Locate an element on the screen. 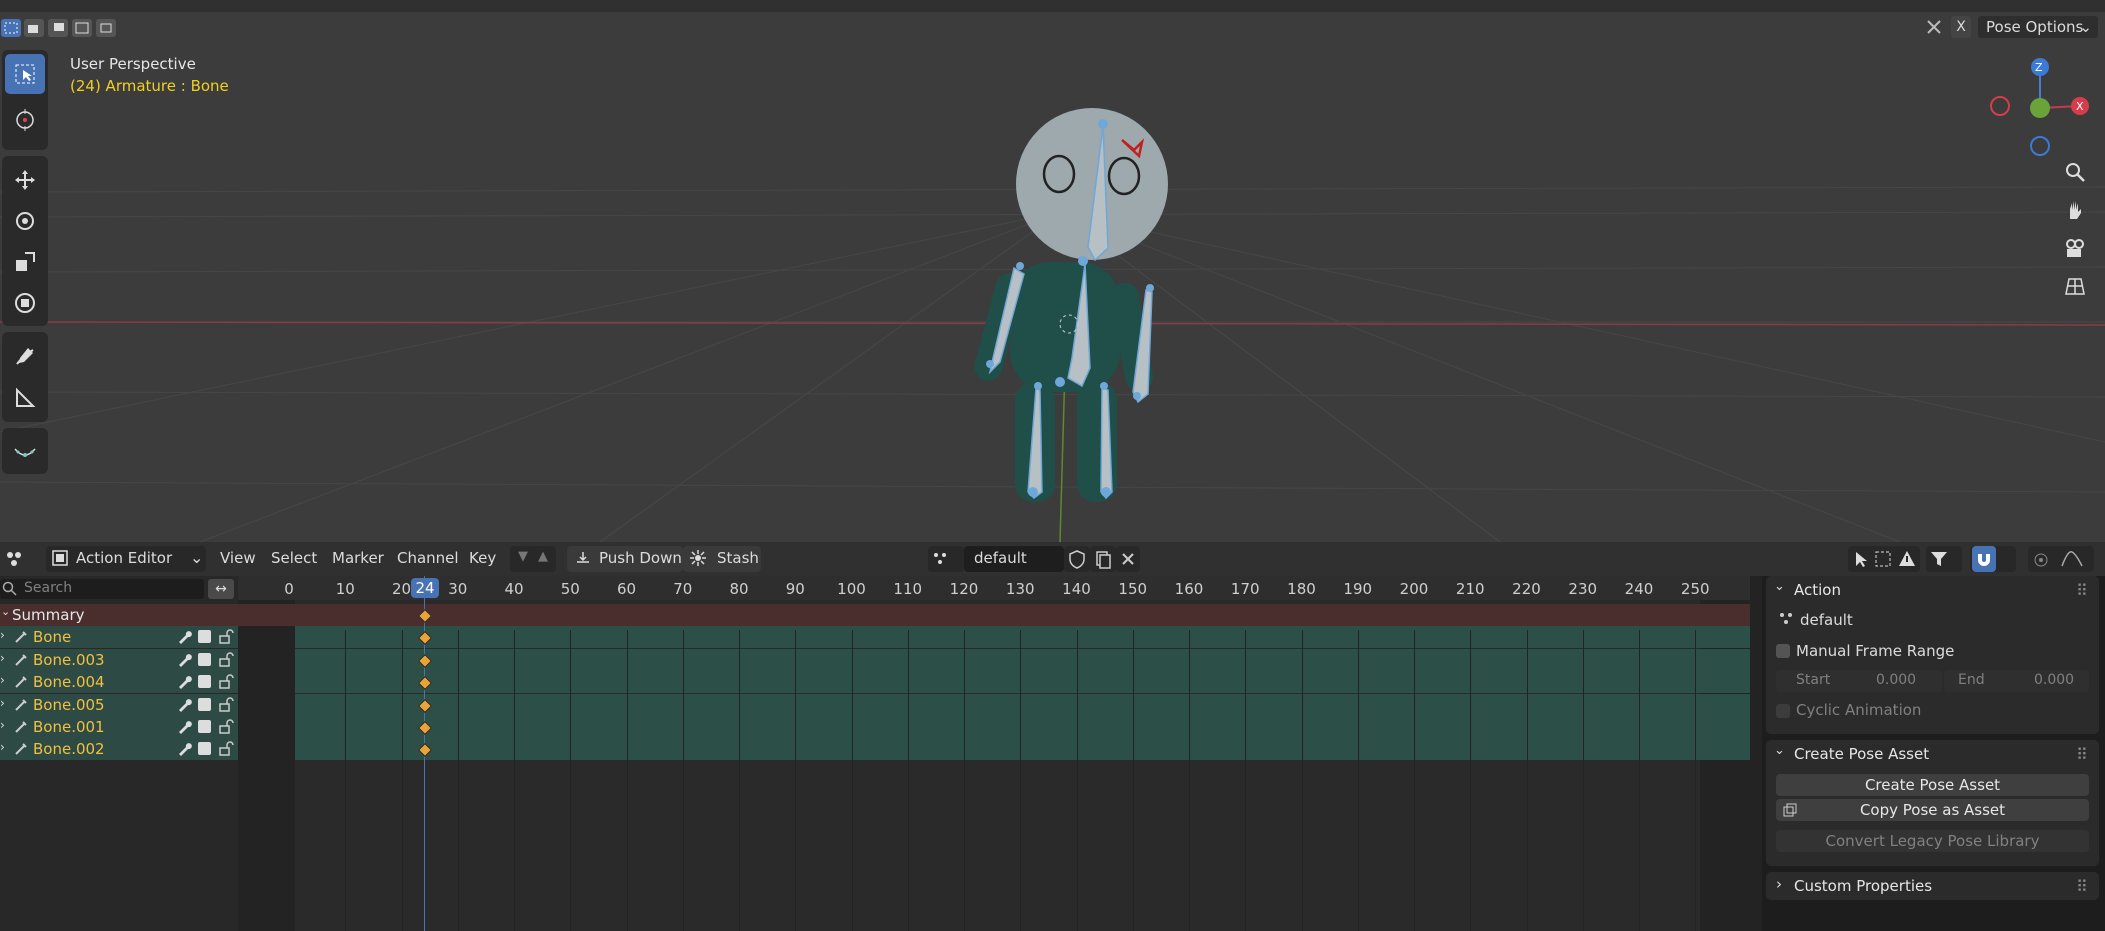  channel-row: › Bone is located at coordinates (119, 637).